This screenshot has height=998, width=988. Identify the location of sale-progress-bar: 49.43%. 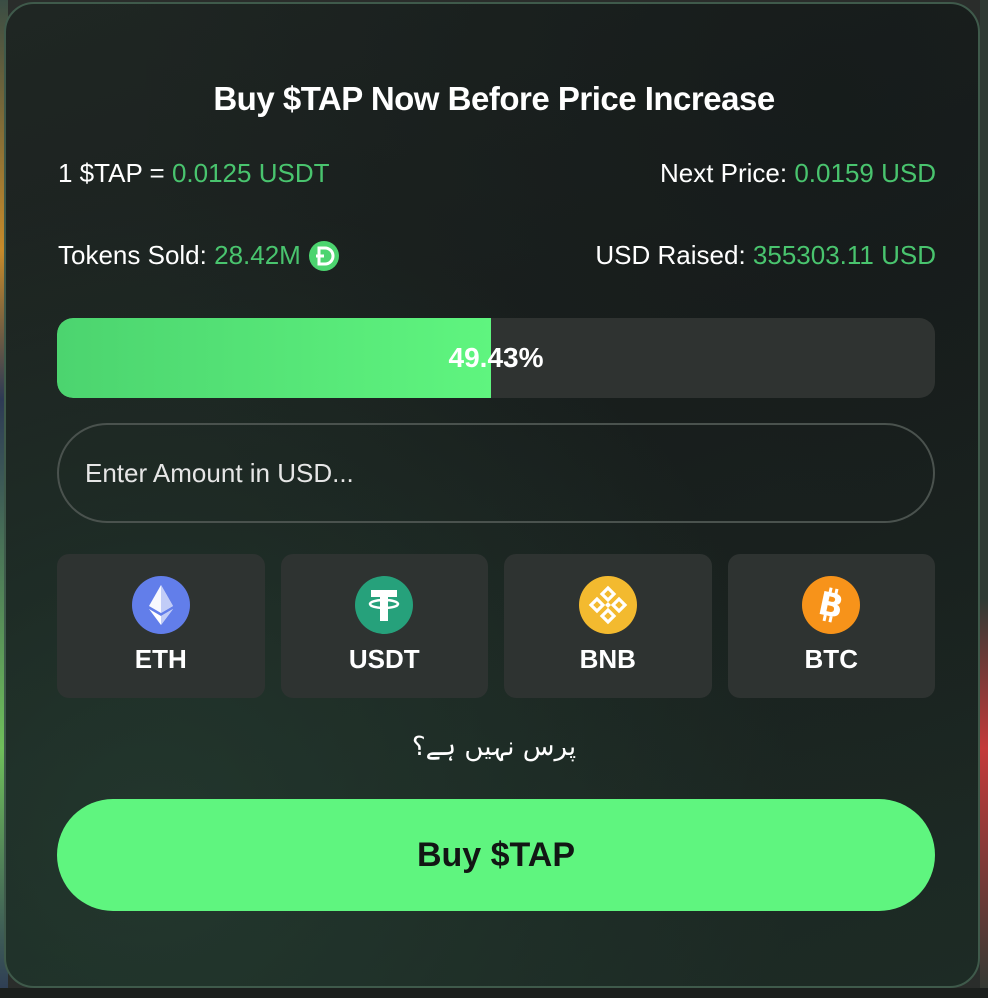
(496, 358).